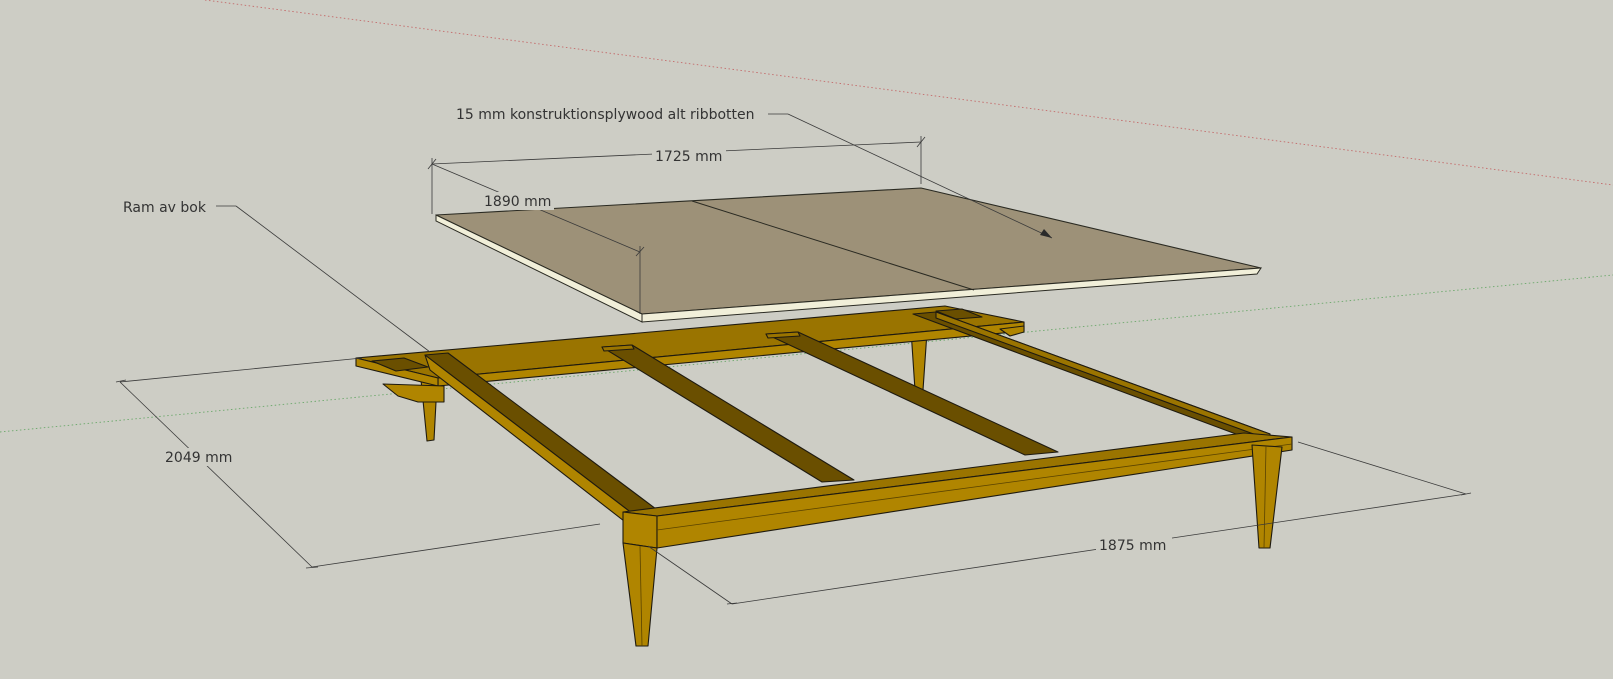 The image size is (1613, 679). What do you see at coordinates (974, 487) in the screenshot?
I see `front-rail-bevel` at bounding box center [974, 487].